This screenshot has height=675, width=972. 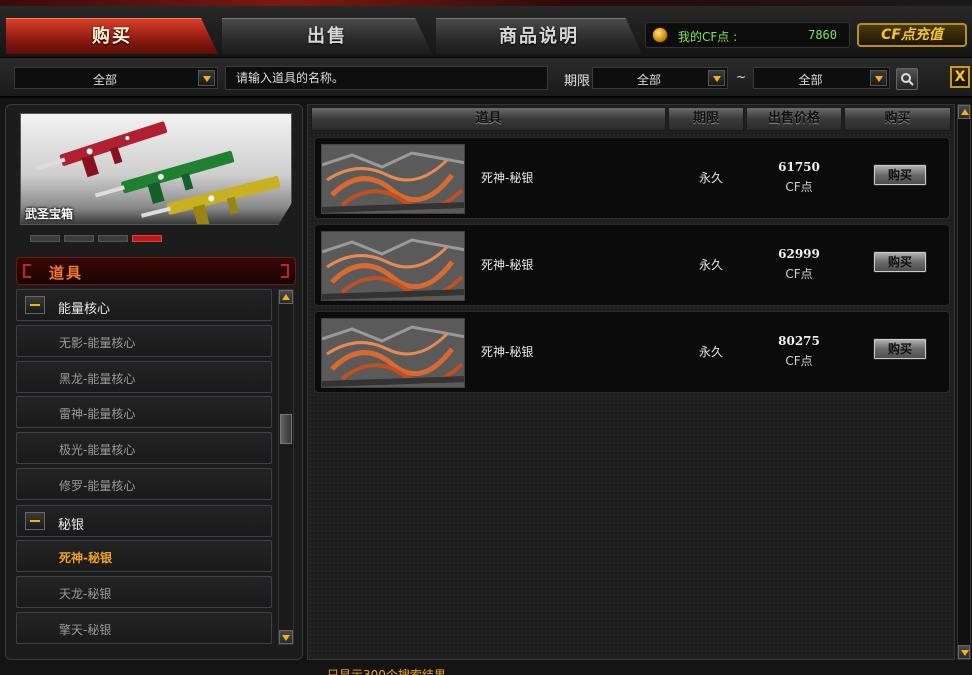 What do you see at coordinates (799, 341) in the screenshot?
I see `item-price: 80275` at bounding box center [799, 341].